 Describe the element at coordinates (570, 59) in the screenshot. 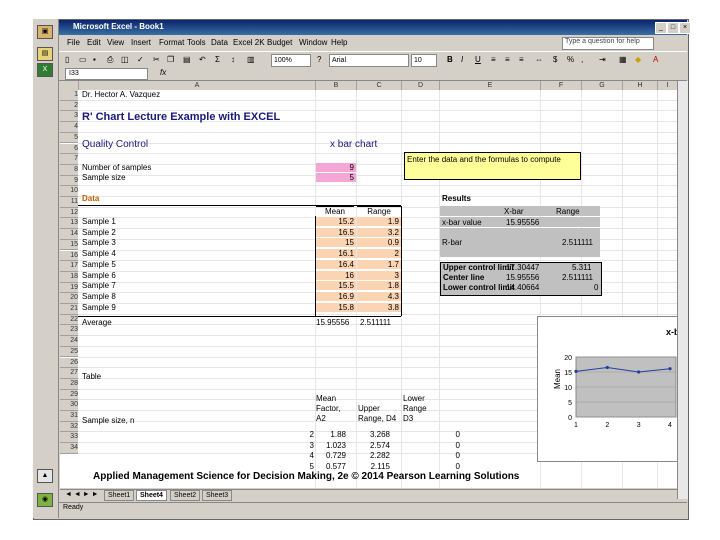

I see `percent-icon: %` at that location.